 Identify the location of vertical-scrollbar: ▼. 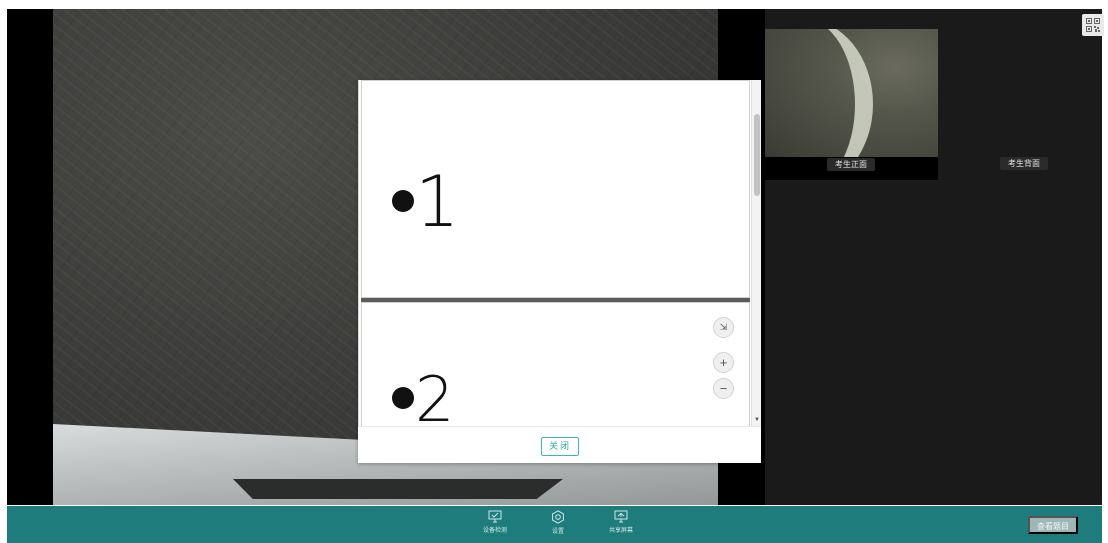
(756, 253).